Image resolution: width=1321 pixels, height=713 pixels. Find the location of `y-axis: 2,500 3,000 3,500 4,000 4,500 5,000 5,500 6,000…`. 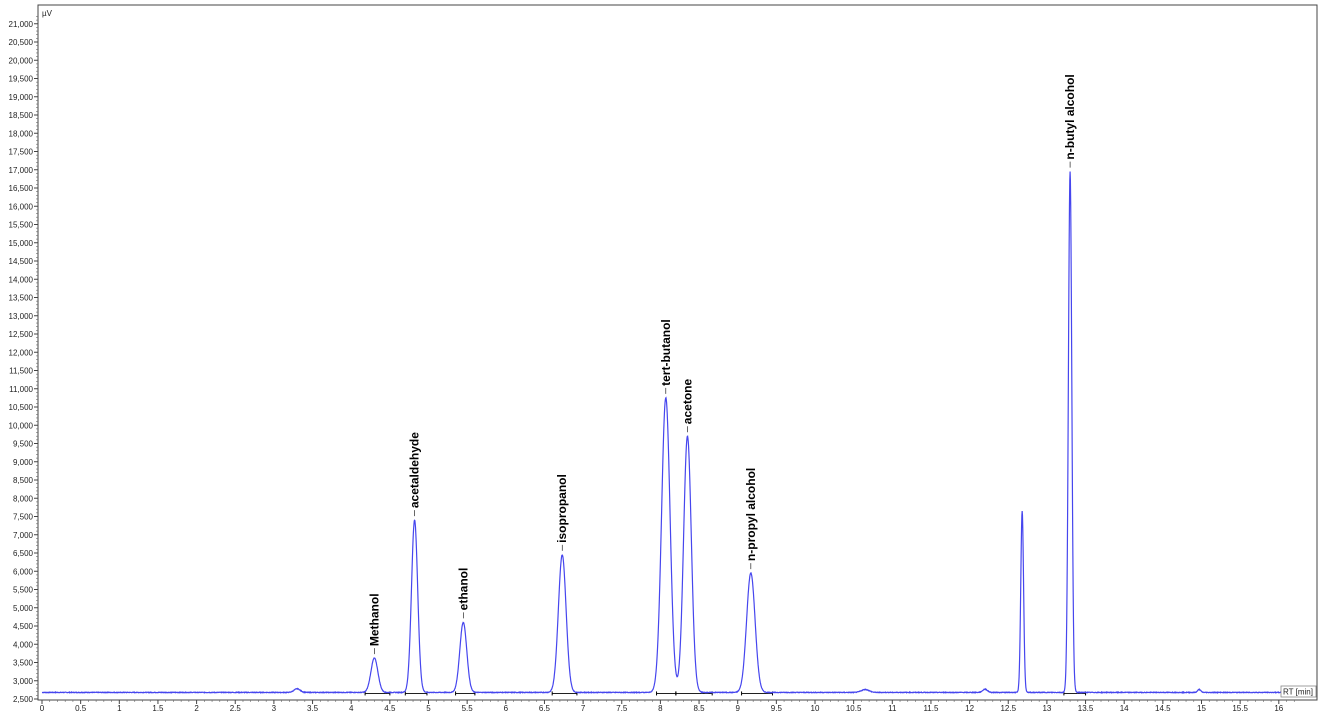

y-axis: 2,500 3,000 3,500 4,000 4,500 5,000 5,500 6,000… is located at coordinates (24, 354).